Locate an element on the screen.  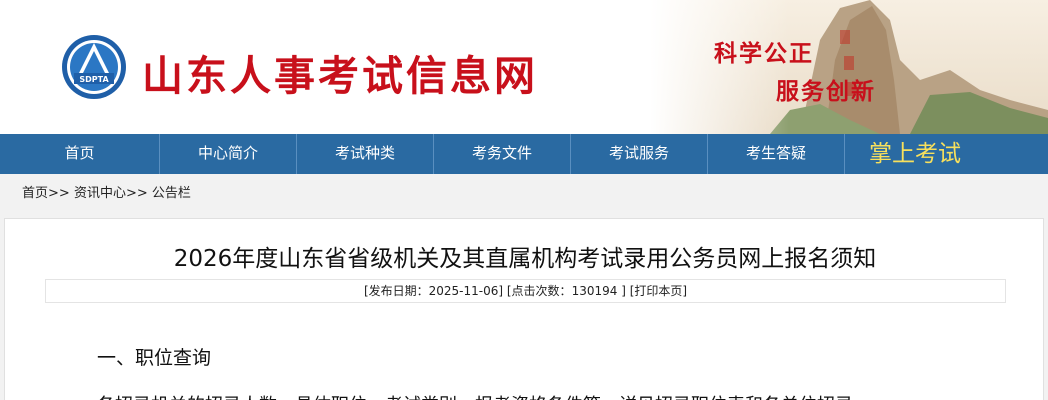
site-title: 山东人事考试信息网 is located at coordinates (340, 72).